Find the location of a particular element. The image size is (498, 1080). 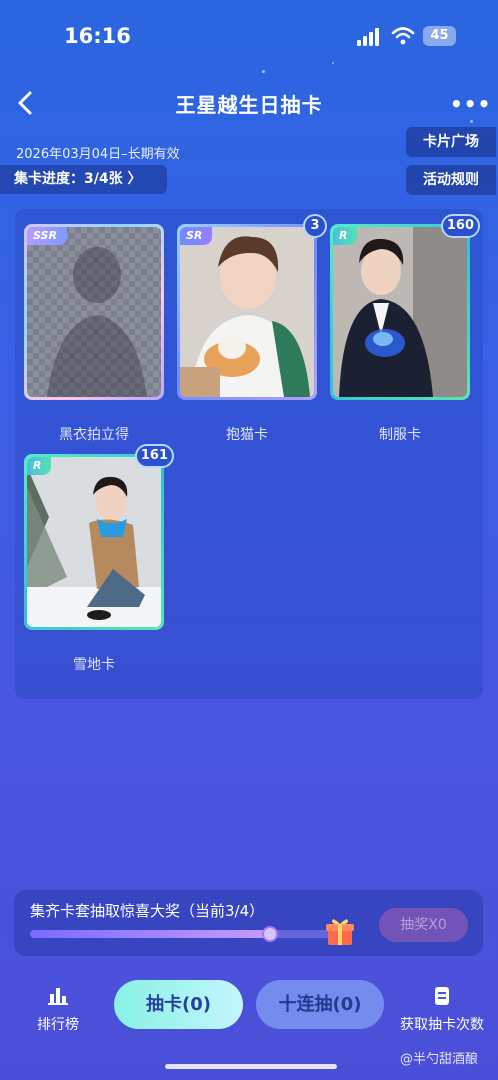

card-image-locked: SSR is located at coordinates (94, 312).